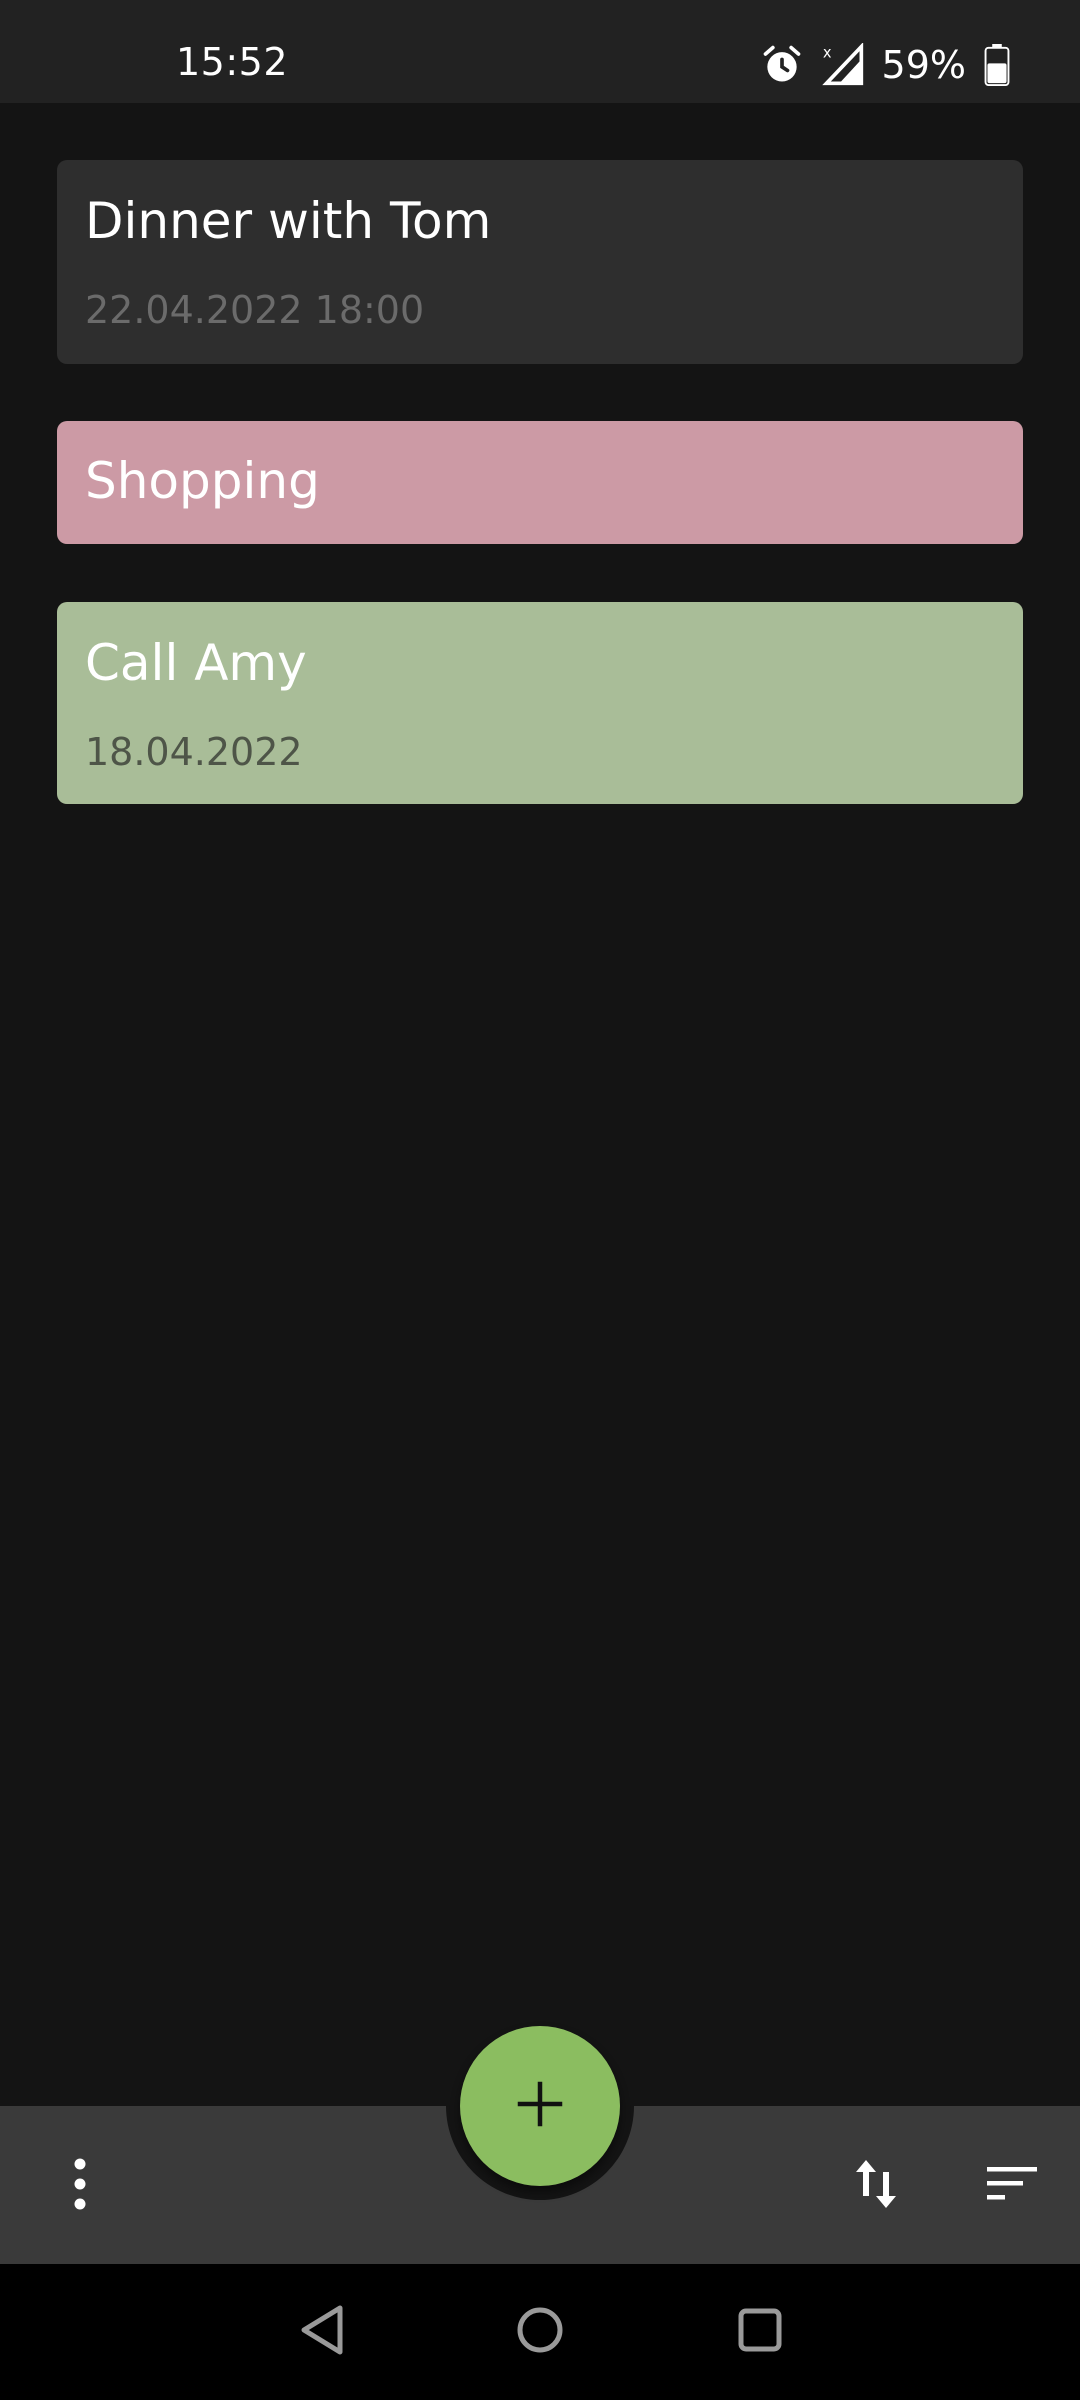  I want to click on more-vertical-icon, so click(80, 2186).